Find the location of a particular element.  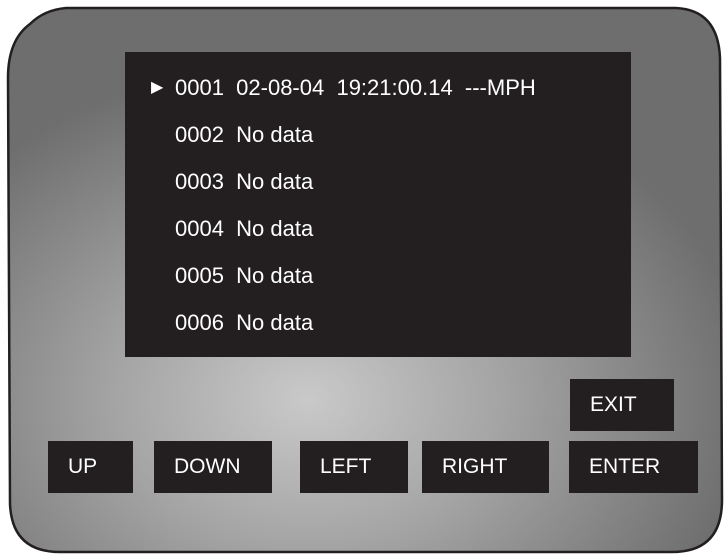

selection-cursor-icon: ▶ is located at coordinates (157, 87).